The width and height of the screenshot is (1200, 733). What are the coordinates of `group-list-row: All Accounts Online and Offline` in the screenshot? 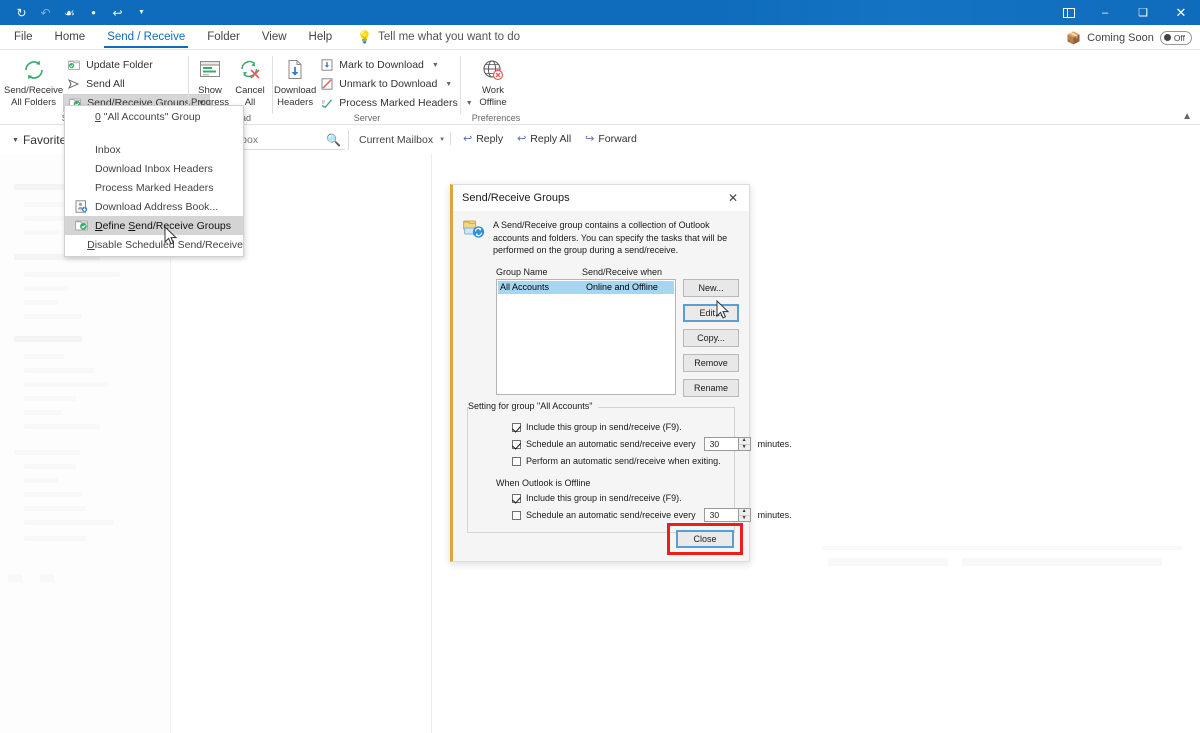 It's located at (586, 287).